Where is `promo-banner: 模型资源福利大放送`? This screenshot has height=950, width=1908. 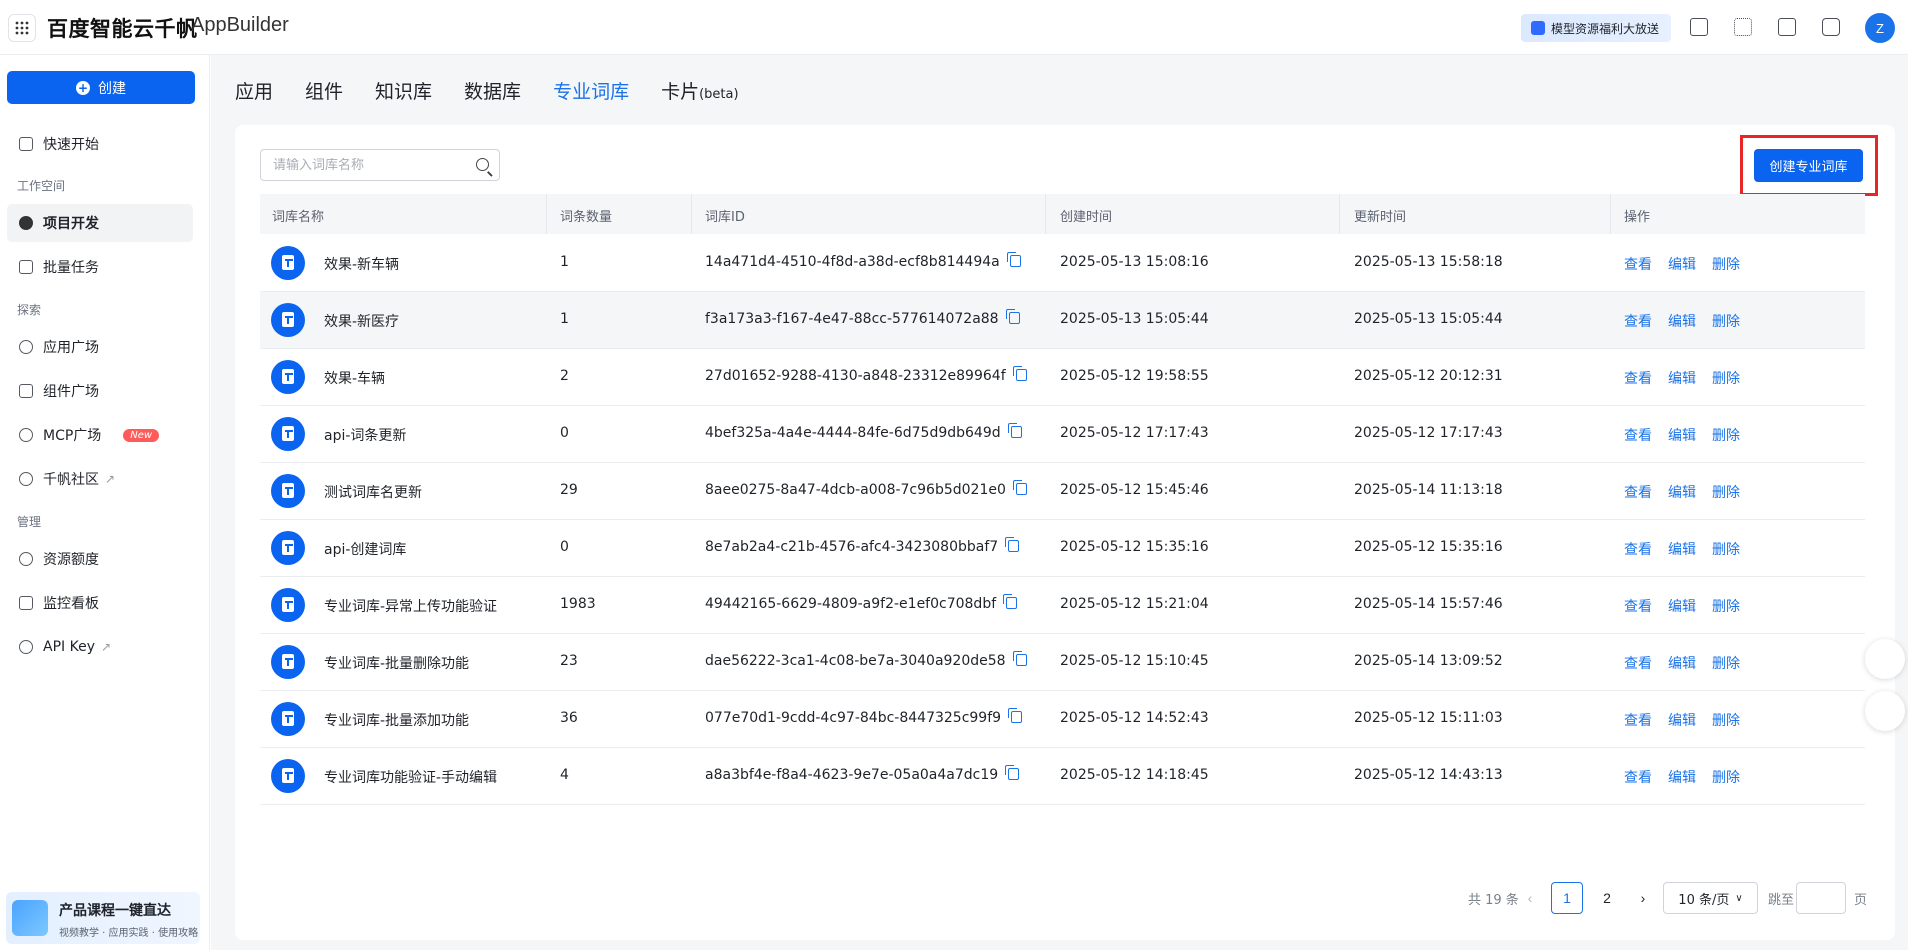
promo-banner: 模型资源福利大放送 is located at coordinates (1596, 28).